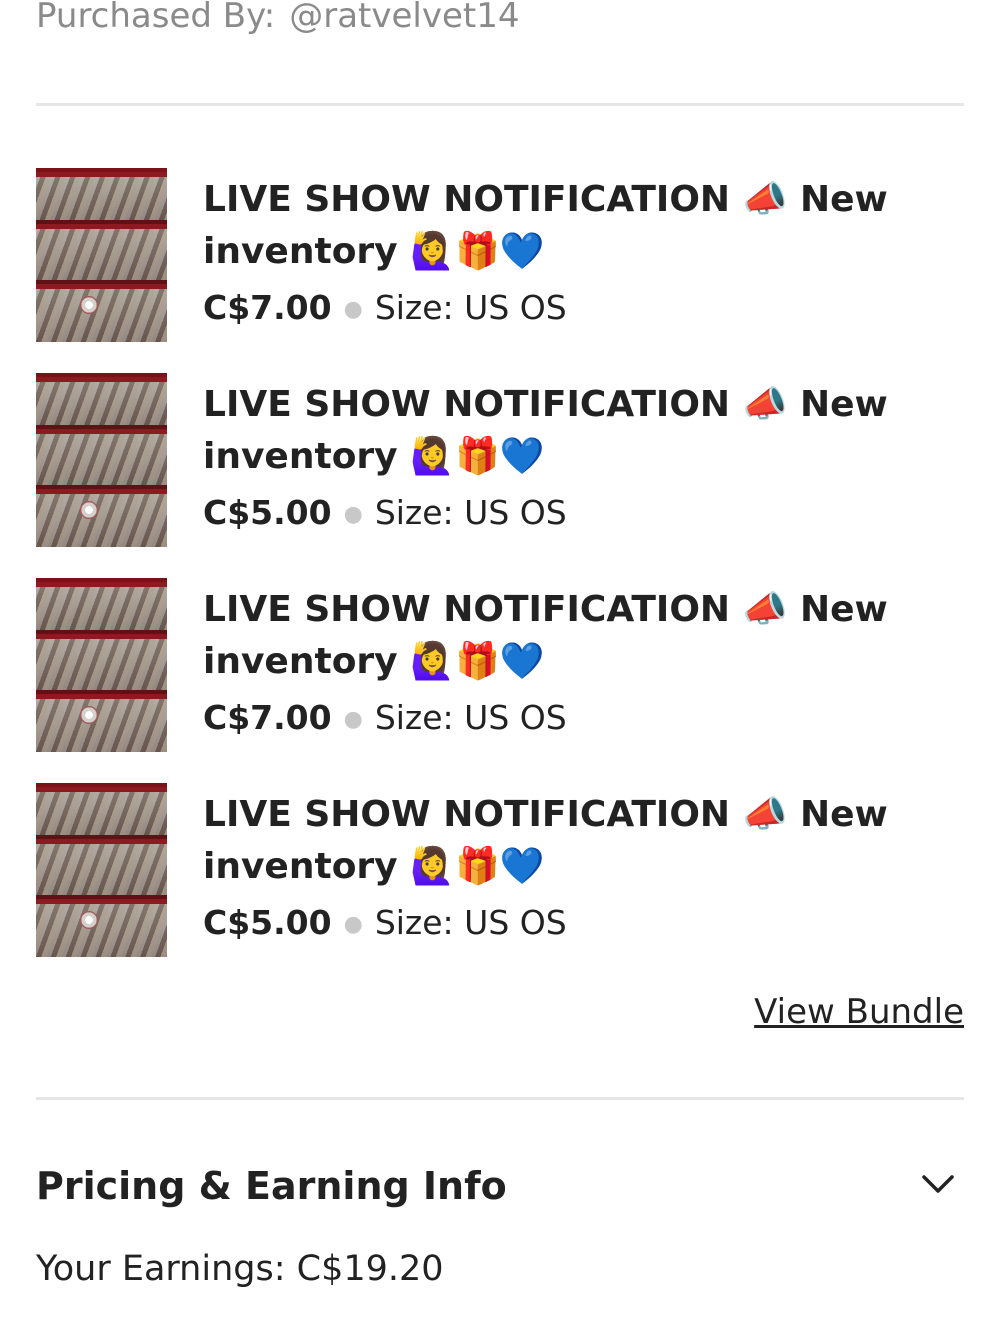  I want to click on buyer-username: @ratvelvet14, so click(404, 18).